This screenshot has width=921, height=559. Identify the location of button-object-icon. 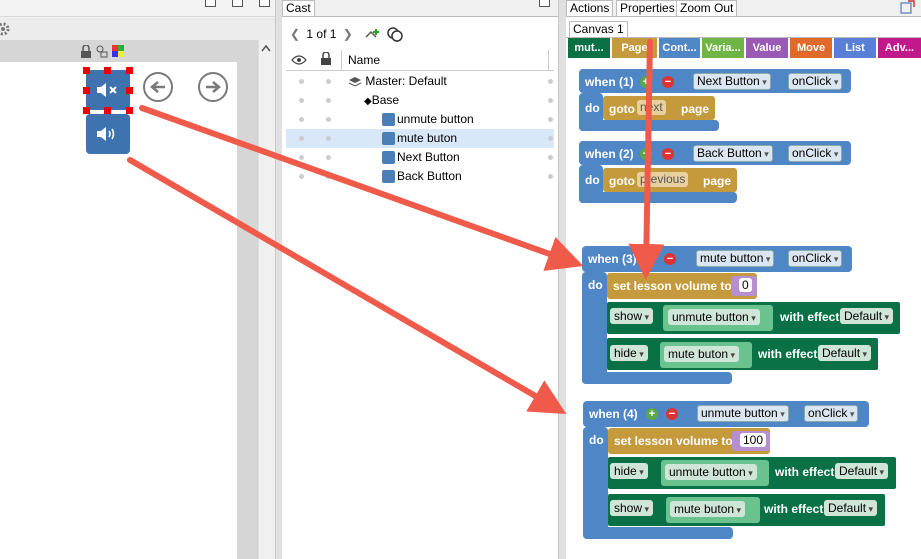
(388, 139).